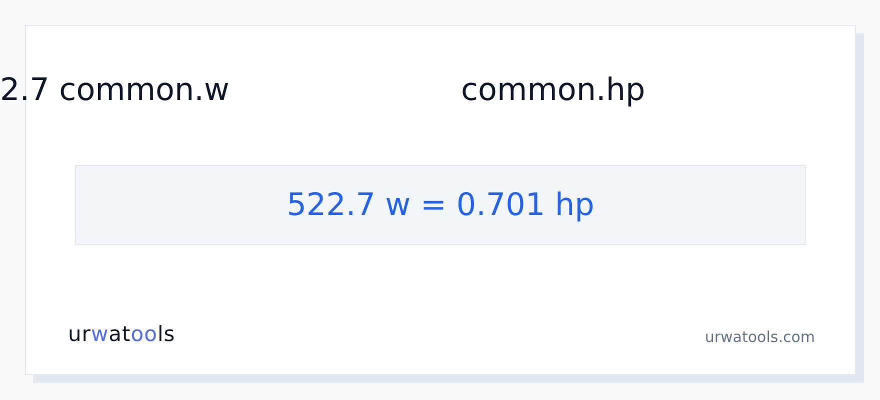  What do you see at coordinates (122, 334) in the screenshot?
I see `logo: urwatools` at bounding box center [122, 334].